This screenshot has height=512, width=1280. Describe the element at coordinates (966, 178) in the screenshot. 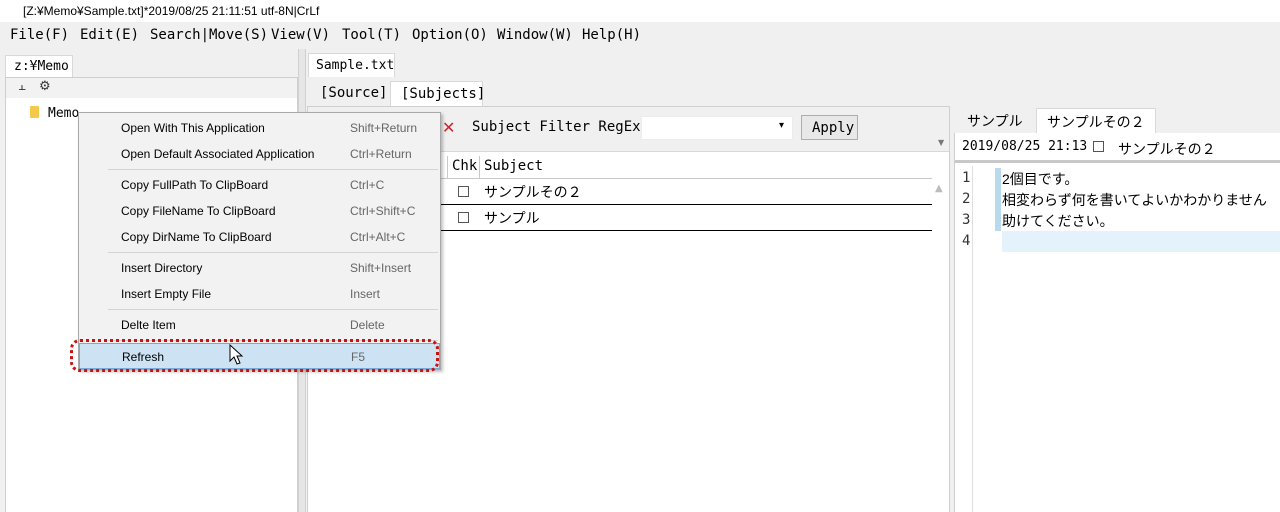

I see `line-number: 1` at that location.